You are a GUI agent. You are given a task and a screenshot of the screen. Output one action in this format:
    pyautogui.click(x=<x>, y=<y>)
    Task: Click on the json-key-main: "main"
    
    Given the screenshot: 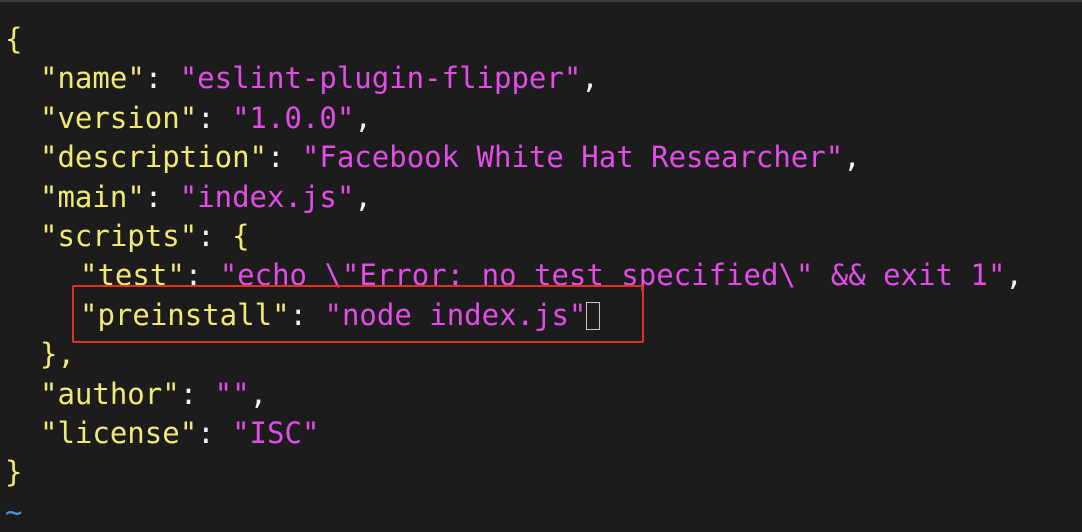 What is the action you would take?
    pyautogui.click(x=92, y=196)
    